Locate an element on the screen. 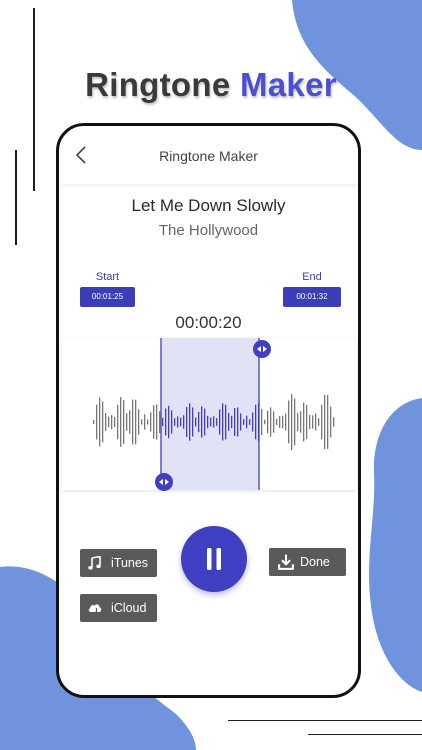  waveform is located at coordinates (214, 414).